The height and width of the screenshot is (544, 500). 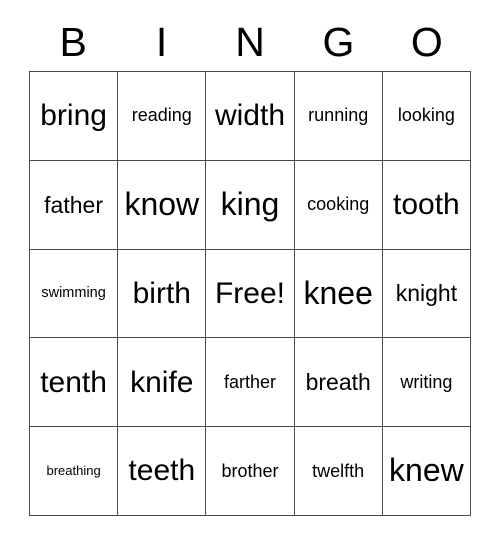 I want to click on bingo-cell: looking, so click(x=426, y=116).